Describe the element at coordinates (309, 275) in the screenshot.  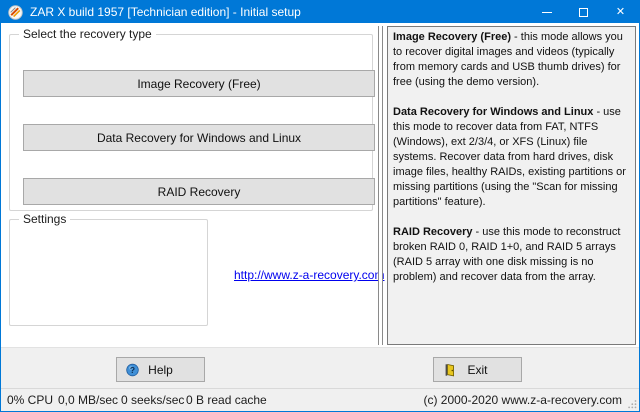
I see `website-link: http://www.z-a-recovery.com` at that location.